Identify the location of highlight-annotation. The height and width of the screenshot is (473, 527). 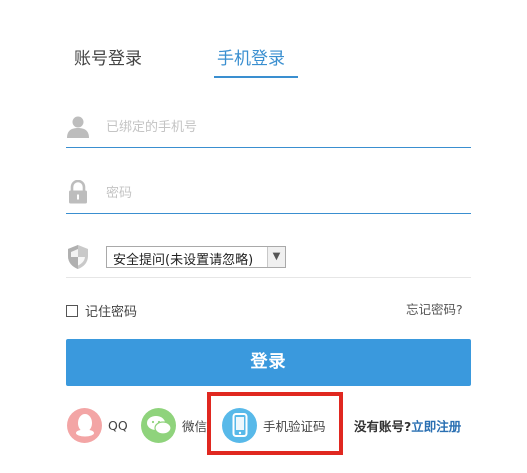
(275, 423).